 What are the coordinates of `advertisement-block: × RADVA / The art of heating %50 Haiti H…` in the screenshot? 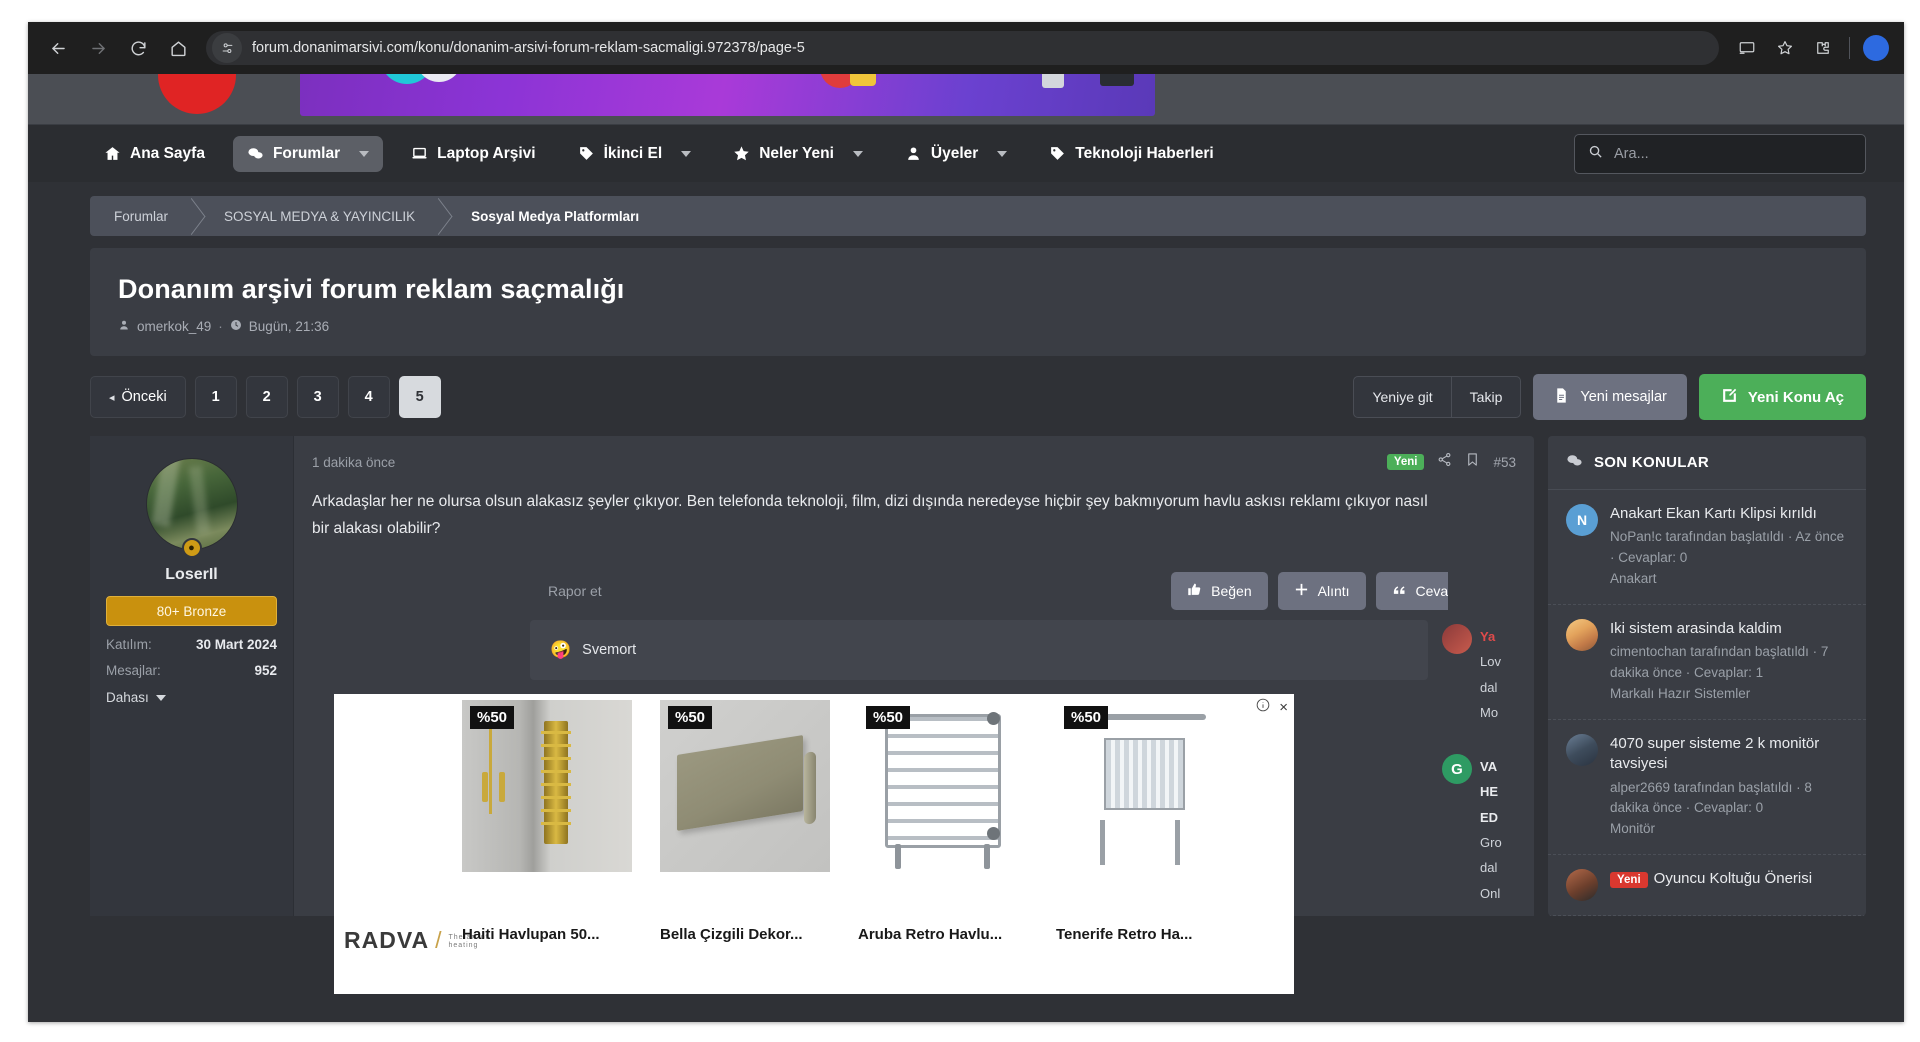 It's located at (814, 844).